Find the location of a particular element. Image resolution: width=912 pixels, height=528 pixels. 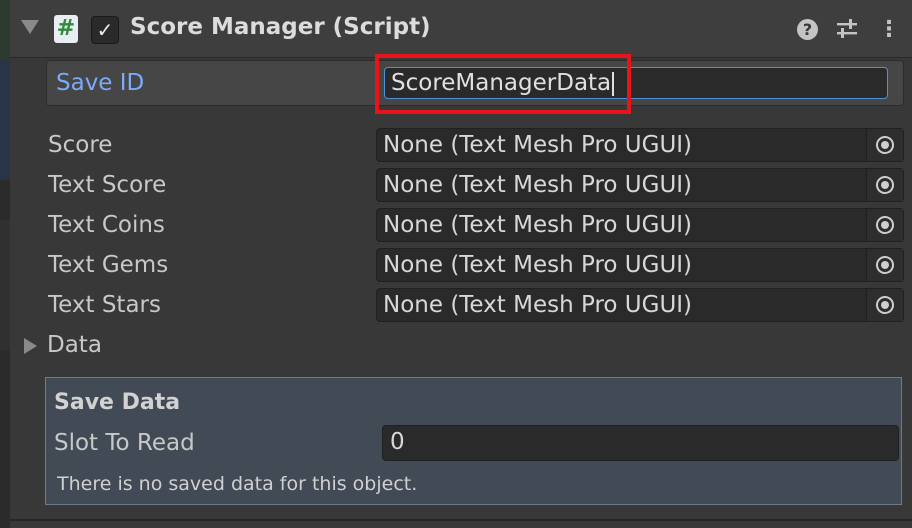

field-label: Text Stars is located at coordinates (104, 305).